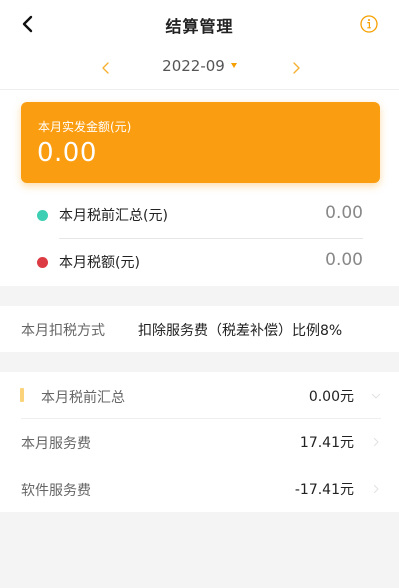 The width and height of the screenshot is (399, 588). What do you see at coordinates (200, 262) in the screenshot?
I see `tax-amount-row: 本月税额(元) 0.00` at bounding box center [200, 262].